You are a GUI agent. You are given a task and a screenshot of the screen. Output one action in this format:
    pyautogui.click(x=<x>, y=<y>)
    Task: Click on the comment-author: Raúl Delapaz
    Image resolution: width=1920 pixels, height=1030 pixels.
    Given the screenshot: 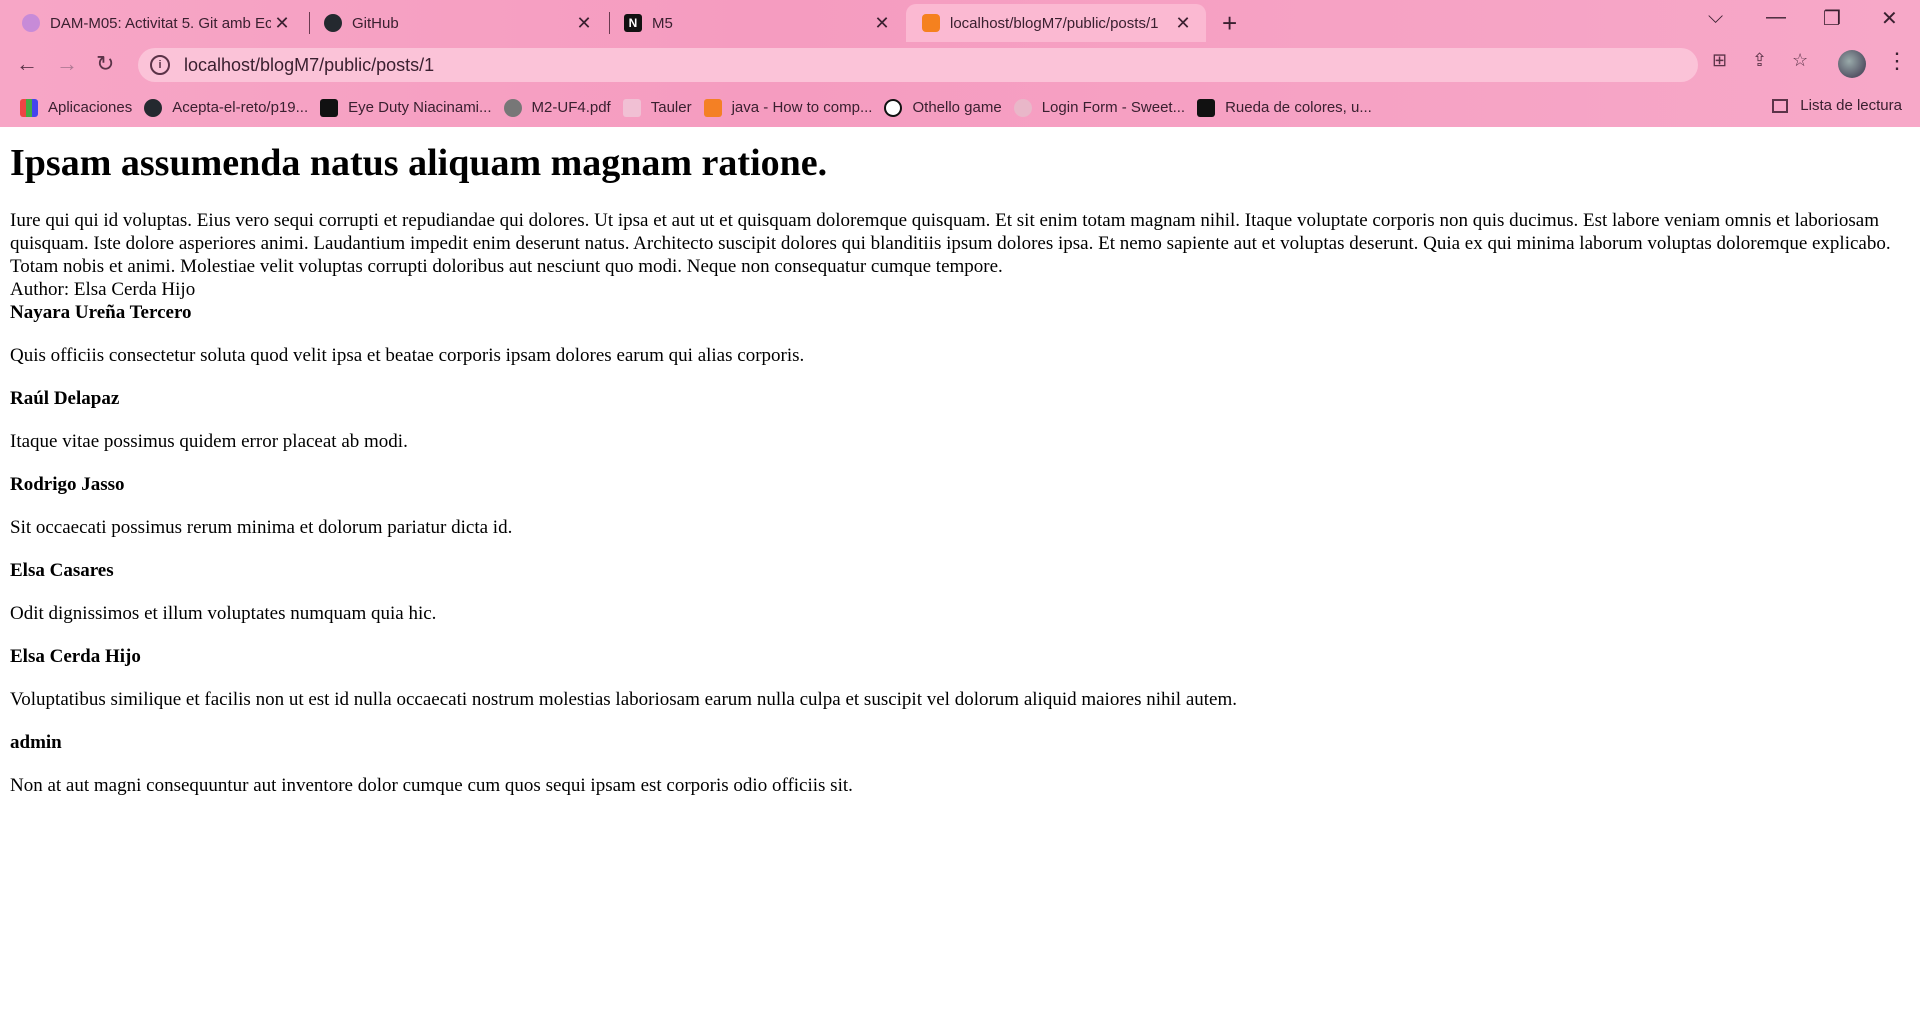 What is the action you would take?
    pyautogui.click(x=65, y=398)
    